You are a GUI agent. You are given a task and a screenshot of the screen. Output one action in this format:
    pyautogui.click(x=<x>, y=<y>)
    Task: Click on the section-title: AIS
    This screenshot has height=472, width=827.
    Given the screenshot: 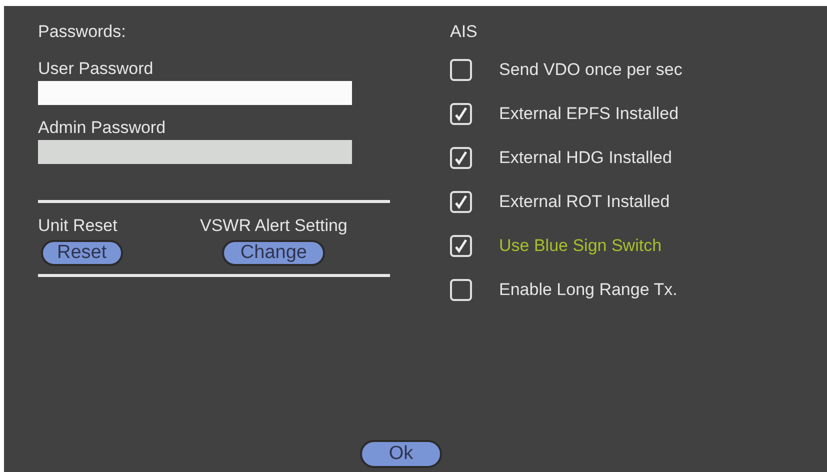 What is the action you would take?
    pyautogui.click(x=464, y=32)
    